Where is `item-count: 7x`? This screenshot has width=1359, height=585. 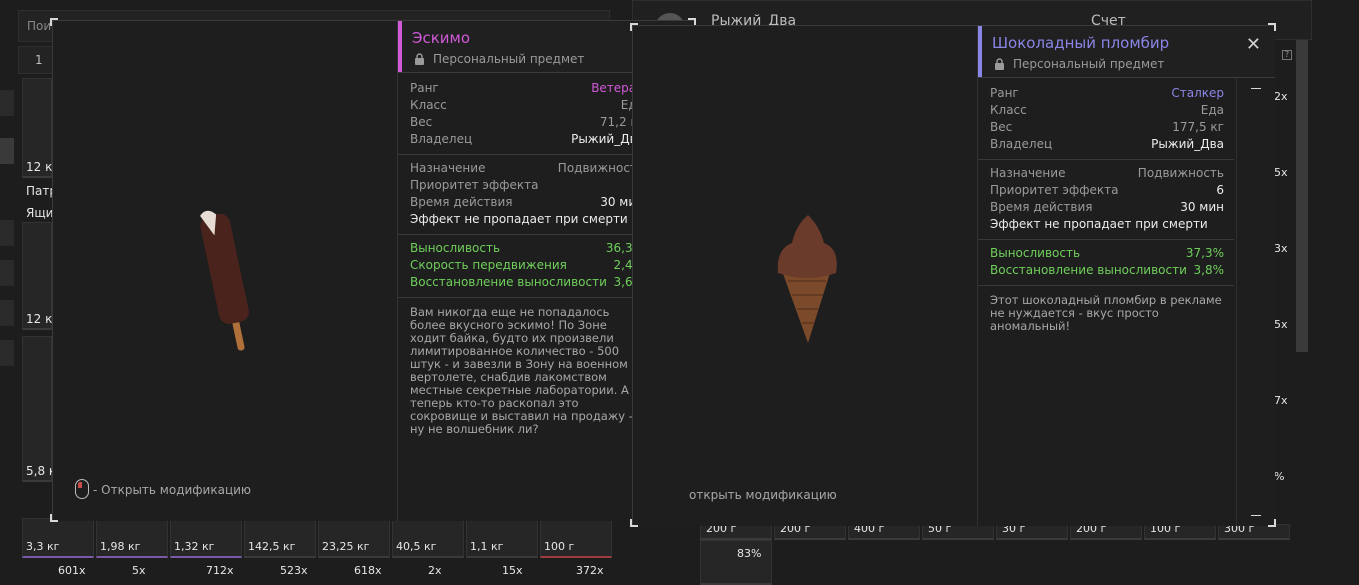 item-count: 7x is located at coordinates (1281, 400).